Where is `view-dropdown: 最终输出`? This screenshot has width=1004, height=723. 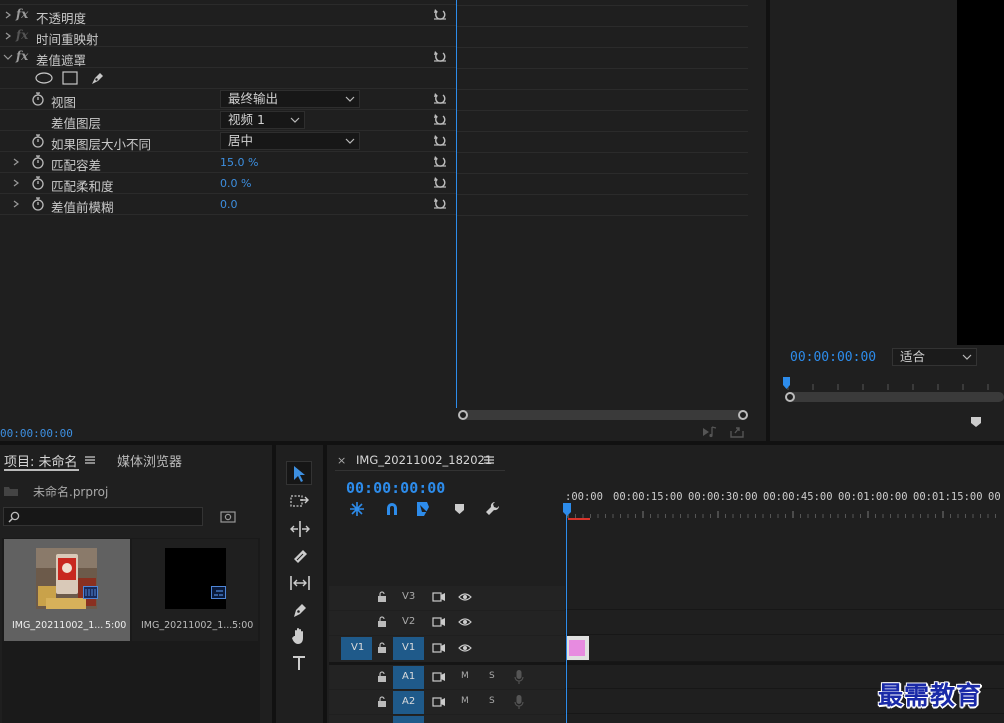 view-dropdown: 最终输出 is located at coordinates (290, 99).